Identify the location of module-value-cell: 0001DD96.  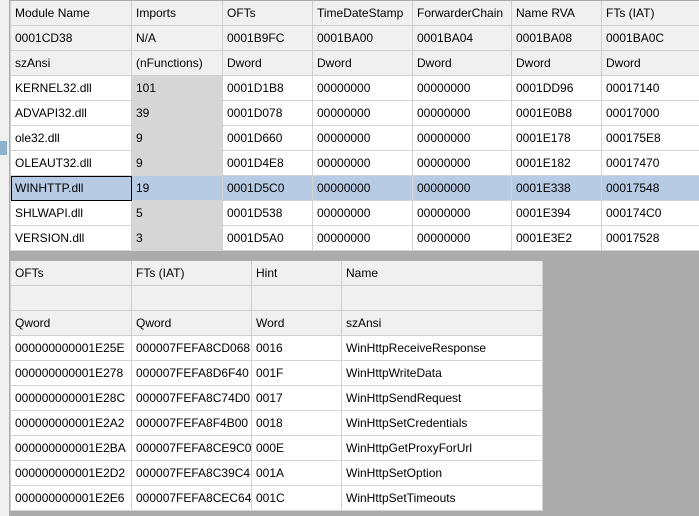
(556, 88).